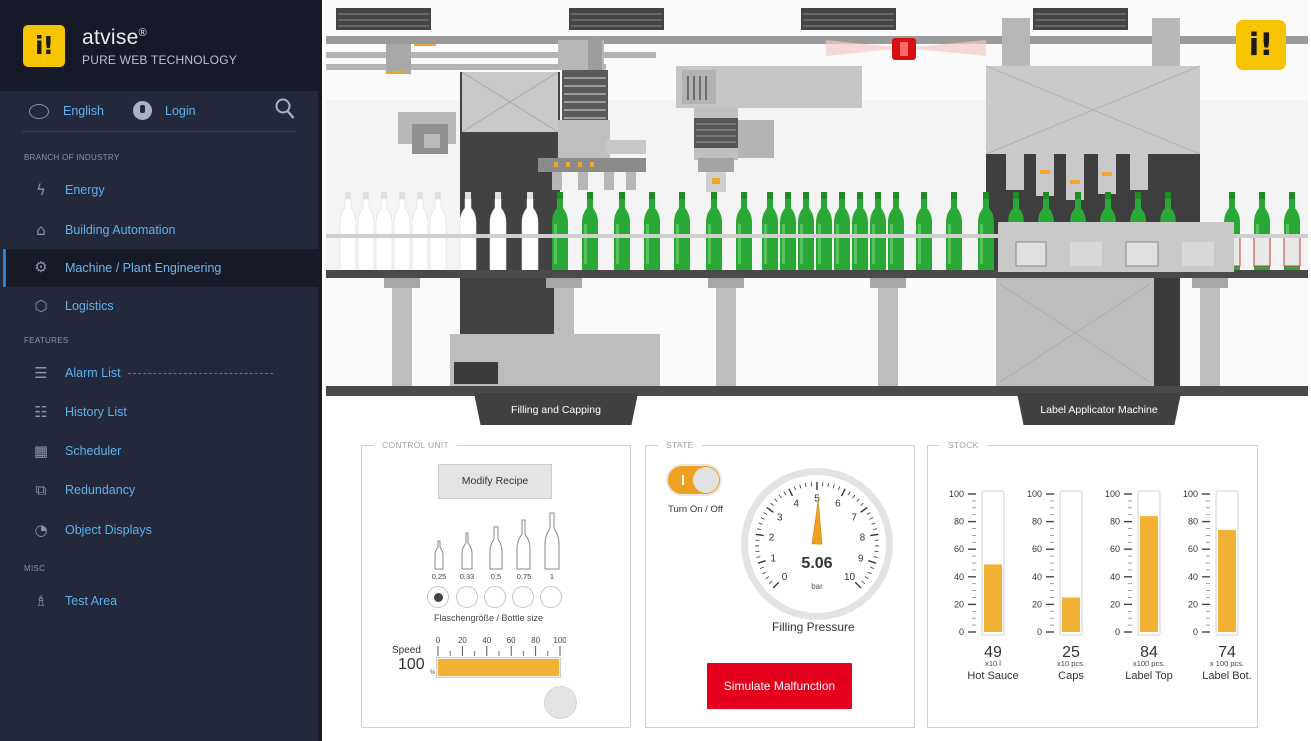 Image resolution: width=1311 pixels, height=741 pixels. What do you see at coordinates (863, 537) in the screenshot?
I see `gauge-tick-label: 8` at bounding box center [863, 537].